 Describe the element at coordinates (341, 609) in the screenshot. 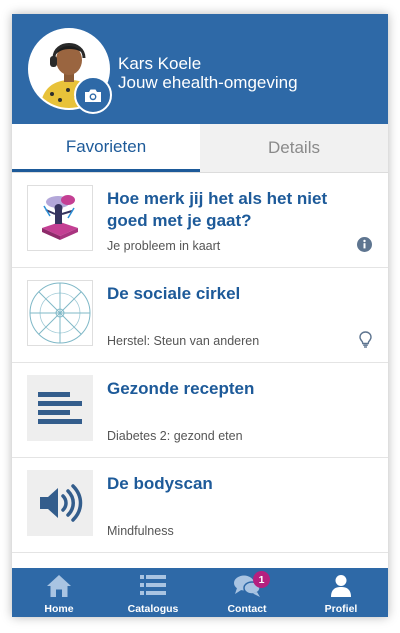

I see `nav-label: Profiel` at that location.